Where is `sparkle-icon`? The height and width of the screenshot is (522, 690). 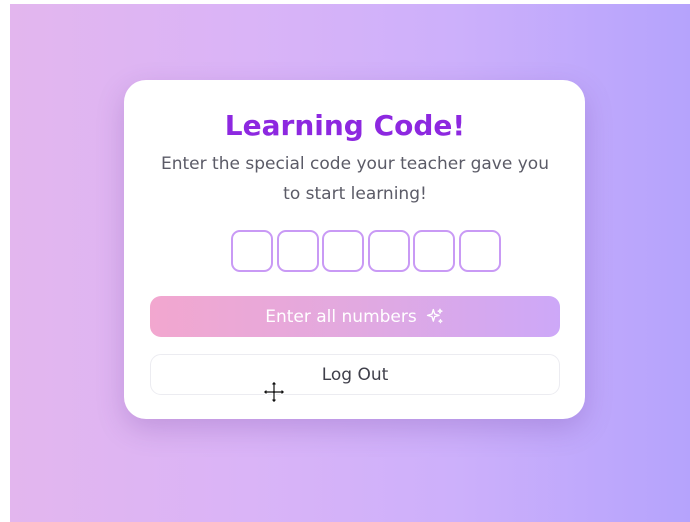
sparkle-icon is located at coordinates (434, 315).